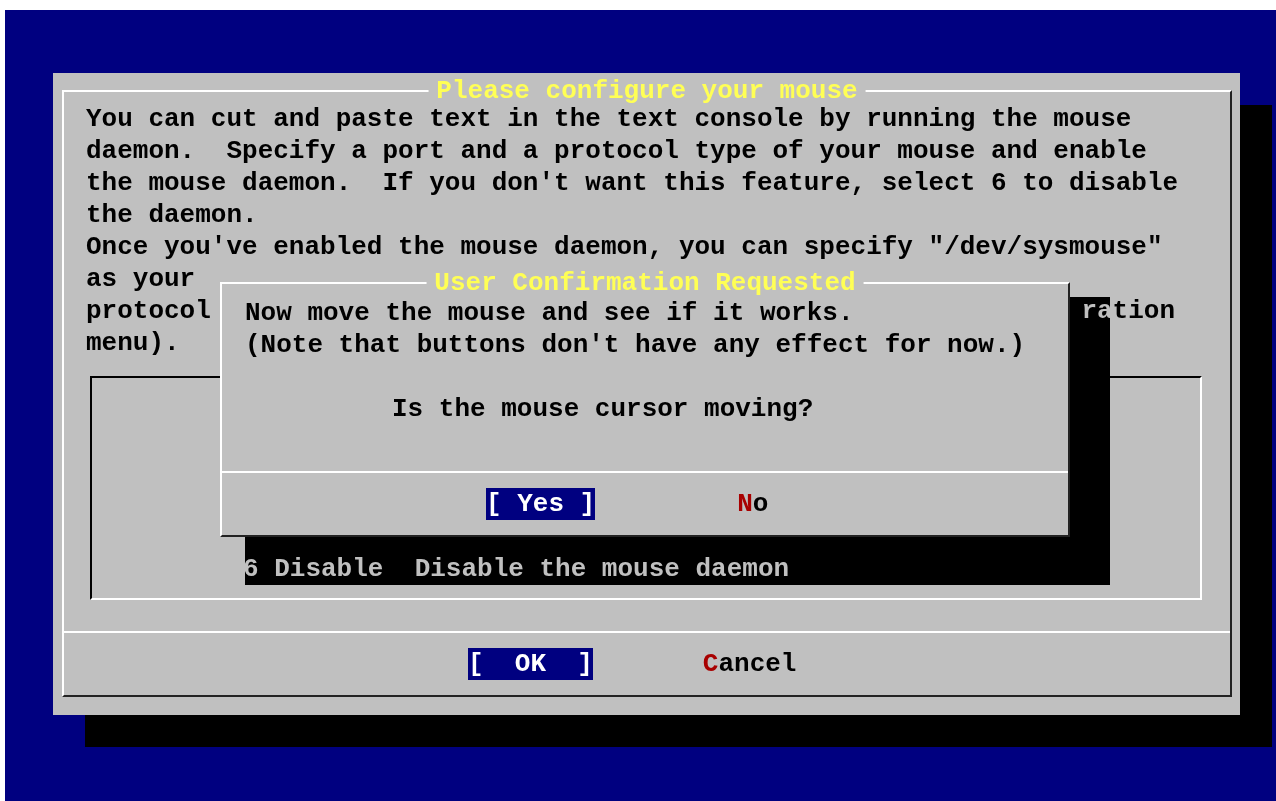 This screenshot has height=801, width=1276. I want to click on message-text: Now move the mouse and see if it works., so click(550, 313).